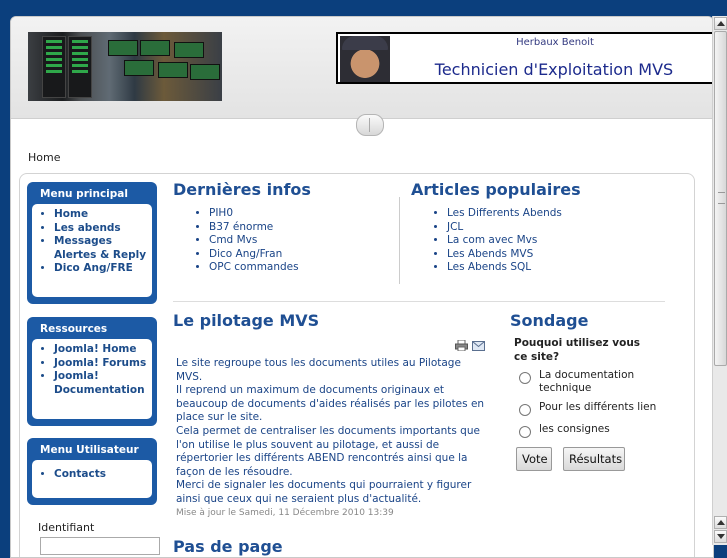 The width and height of the screenshot is (727, 558). What do you see at coordinates (504, 214) in the screenshot?
I see `list-item: Les Differents Abends` at bounding box center [504, 214].